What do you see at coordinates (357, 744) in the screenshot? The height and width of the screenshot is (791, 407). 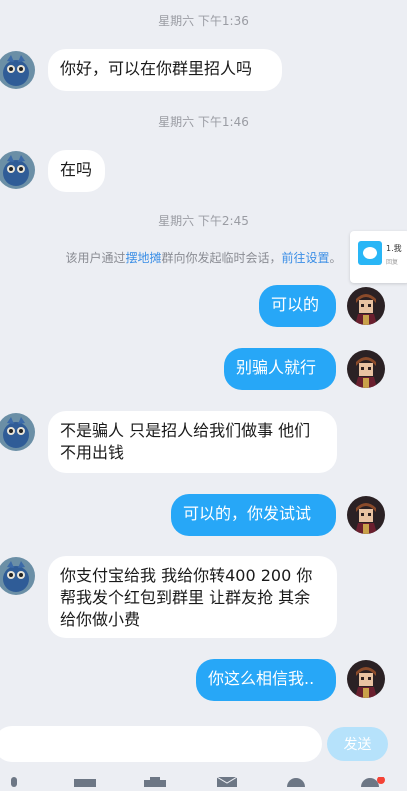 I see `send-button: 发送` at bounding box center [357, 744].